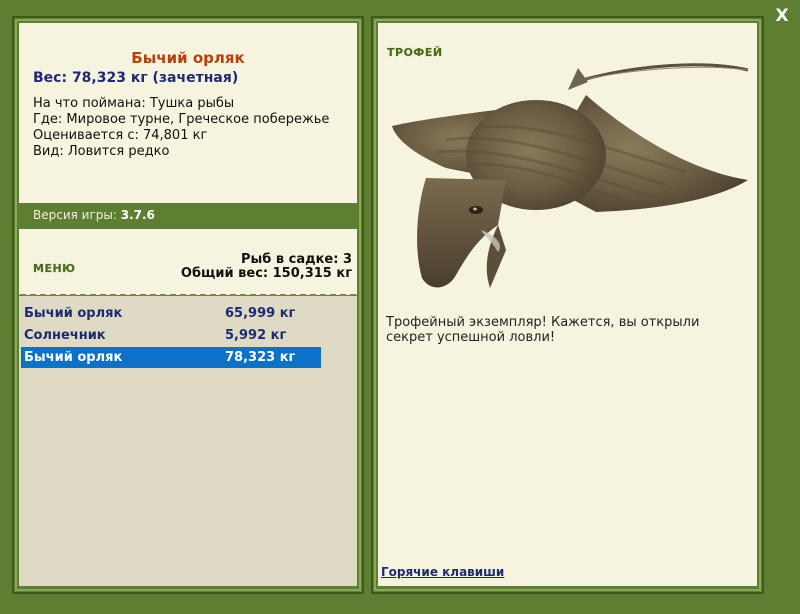  I want to click on version-bar: Версия игры: 3.7.6, so click(90, 215).